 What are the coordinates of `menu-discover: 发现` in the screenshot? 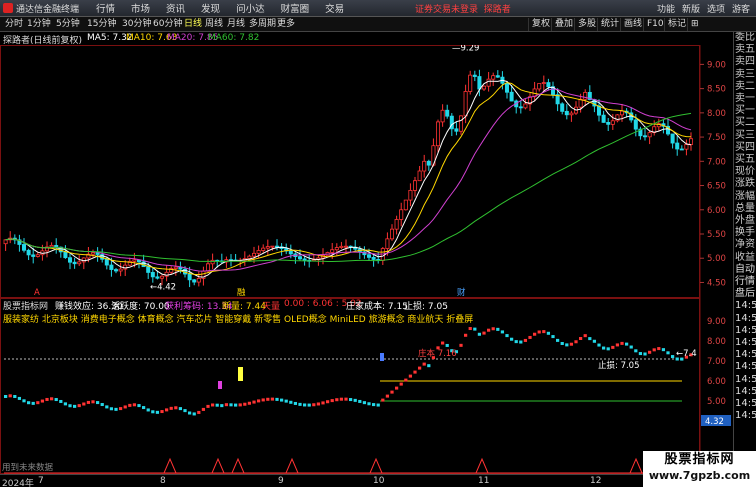 It's located at (210, 8).